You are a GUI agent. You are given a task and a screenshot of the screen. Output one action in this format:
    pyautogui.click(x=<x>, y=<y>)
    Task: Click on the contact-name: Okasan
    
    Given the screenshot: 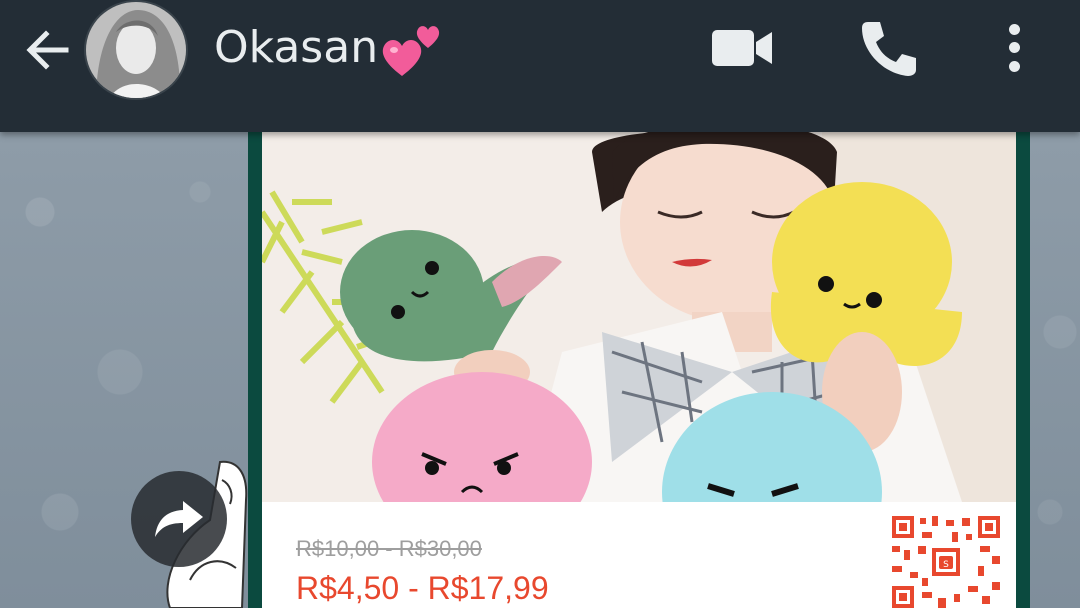 What is the action you would take?
    pyautogui.click(x=330, y=48)
    